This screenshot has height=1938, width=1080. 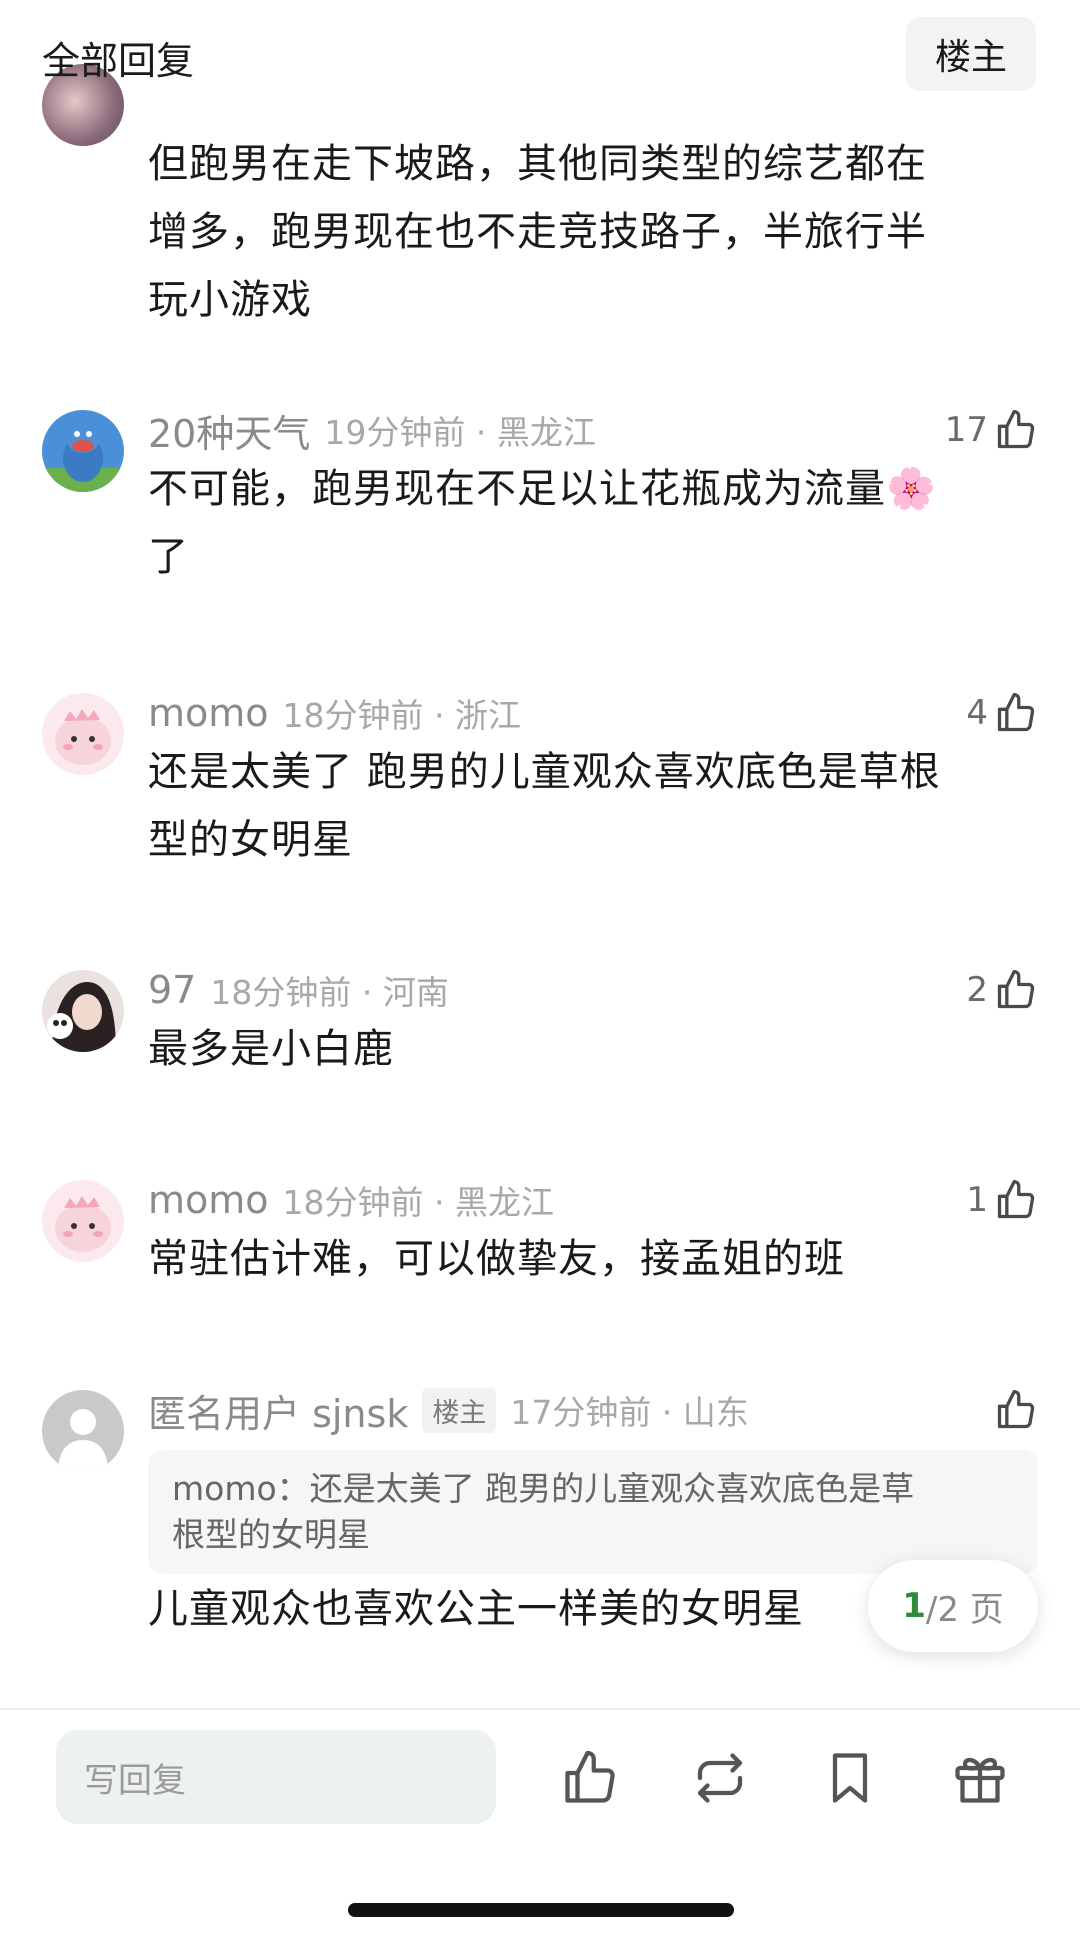 I want to click on like-button: 1, so click(x=1002, y=1200).